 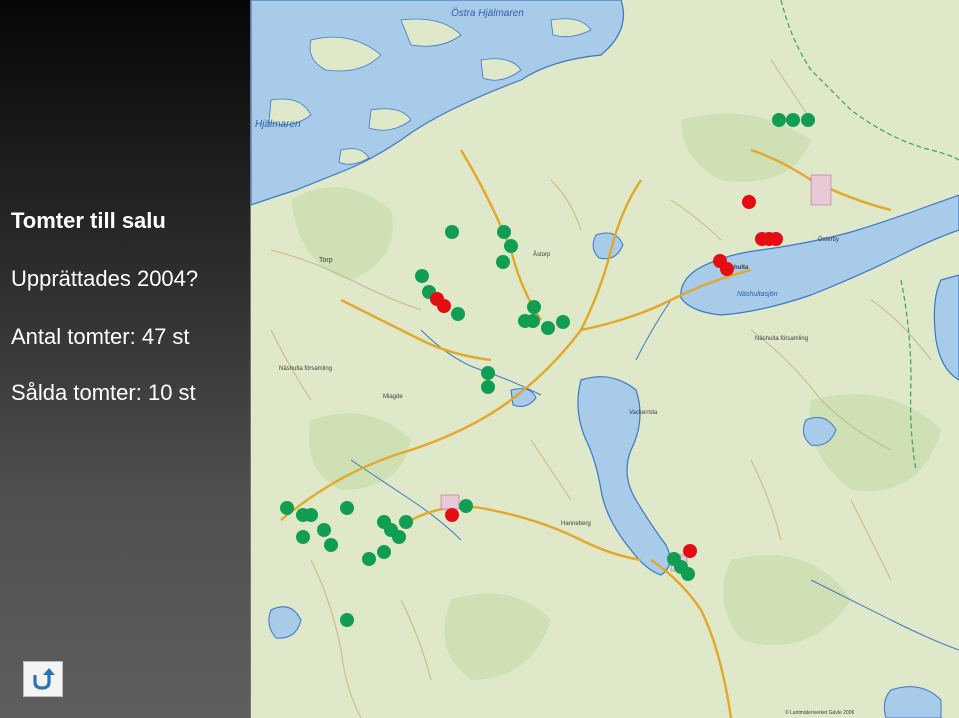 What do you see at coordinates (103, 392) in the screenshot?
I see `sold-plots-text: Sålda tomter: 10 st` at bounding box center [103, 392].